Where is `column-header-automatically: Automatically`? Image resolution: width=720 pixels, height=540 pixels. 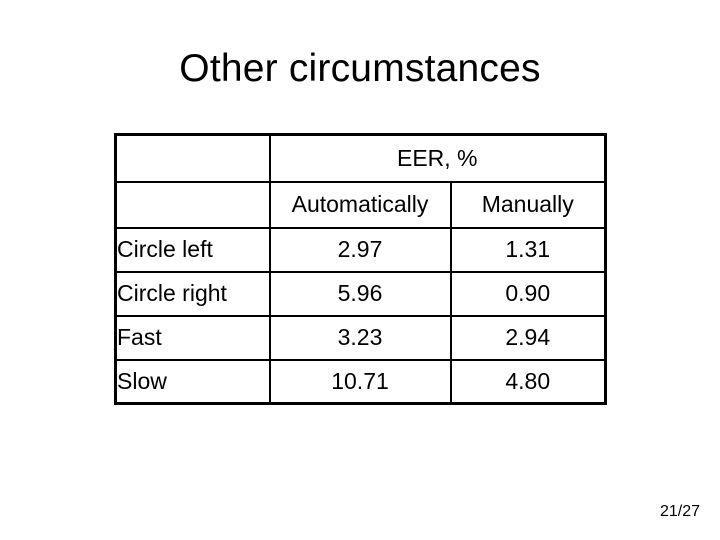 column-header-automatically: Automatically is located at coordinates (360, 204).